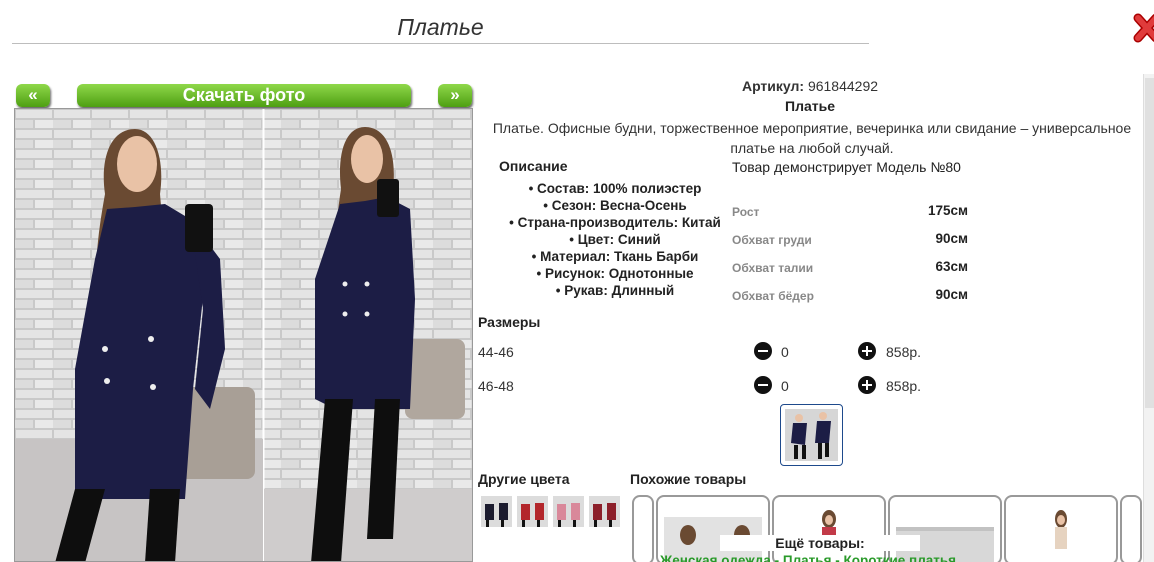 The width and height of the screenshot is (1154, 562). I want to click on similar-next-card, so click(1131, 528).